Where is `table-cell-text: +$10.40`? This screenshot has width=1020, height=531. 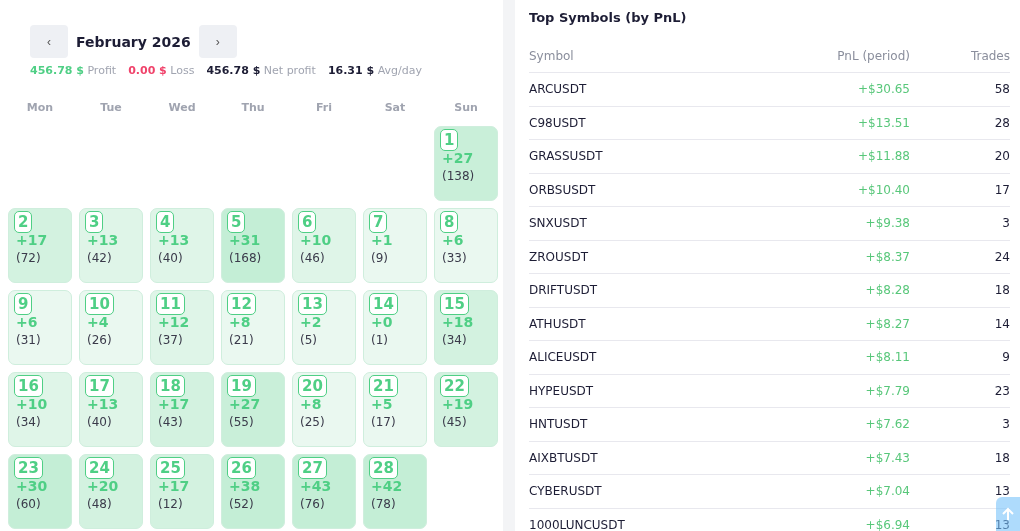 table-cell-text: +$10.40 is located at coordinates (883, 189).